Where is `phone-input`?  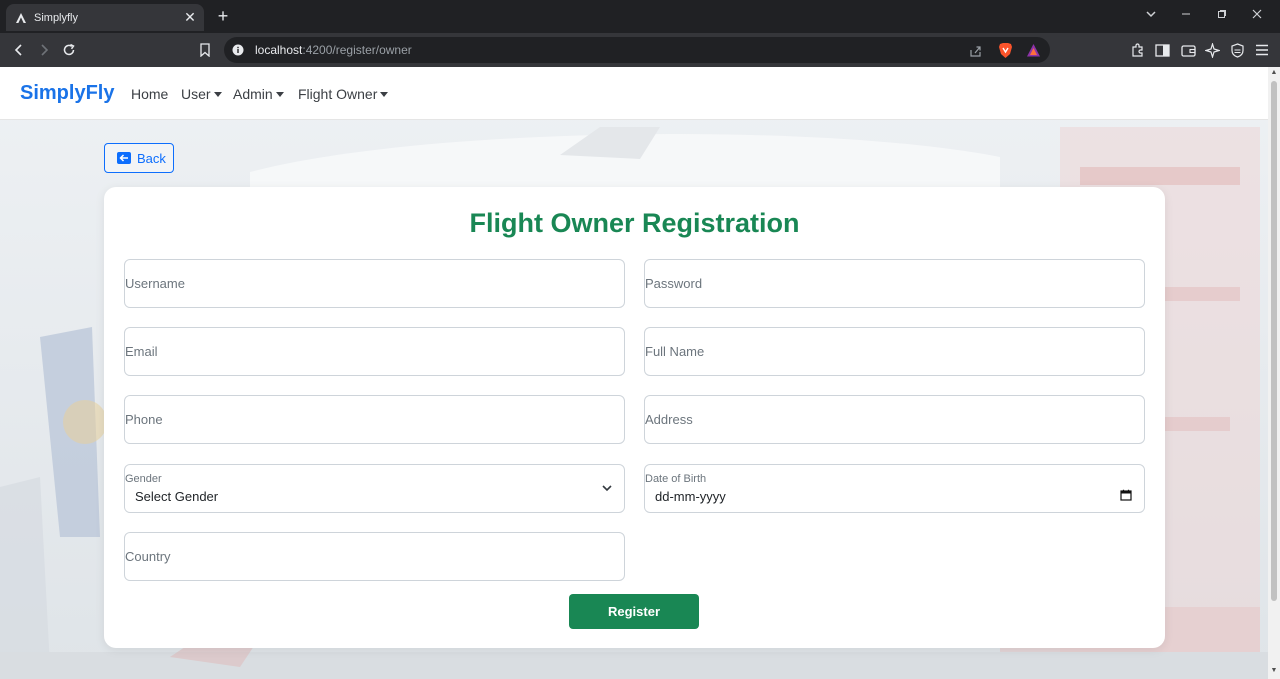 phone-input is located at coordinates (374, 419).